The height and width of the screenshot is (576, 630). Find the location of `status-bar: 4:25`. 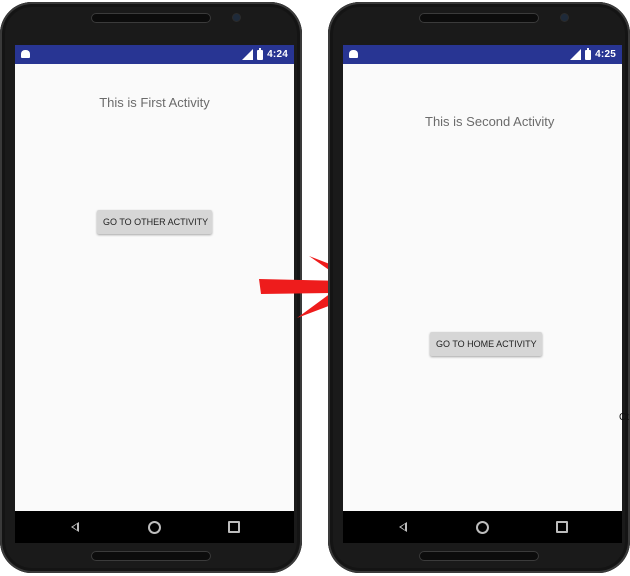

status-bar: 4:25 is located at coordinates (482, 54).